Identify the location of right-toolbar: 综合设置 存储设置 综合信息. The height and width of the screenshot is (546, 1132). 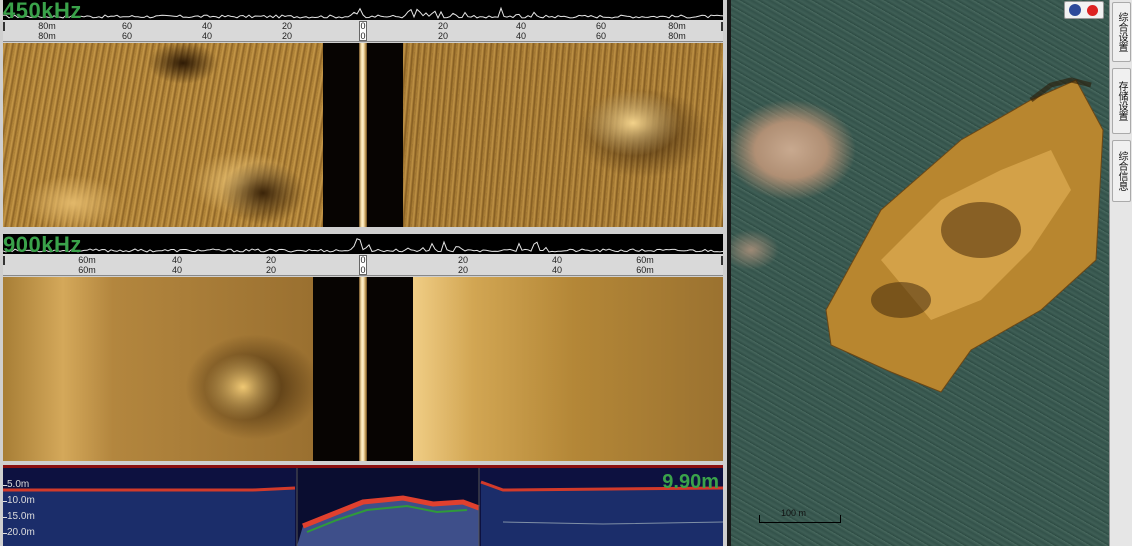
(1120, 273).